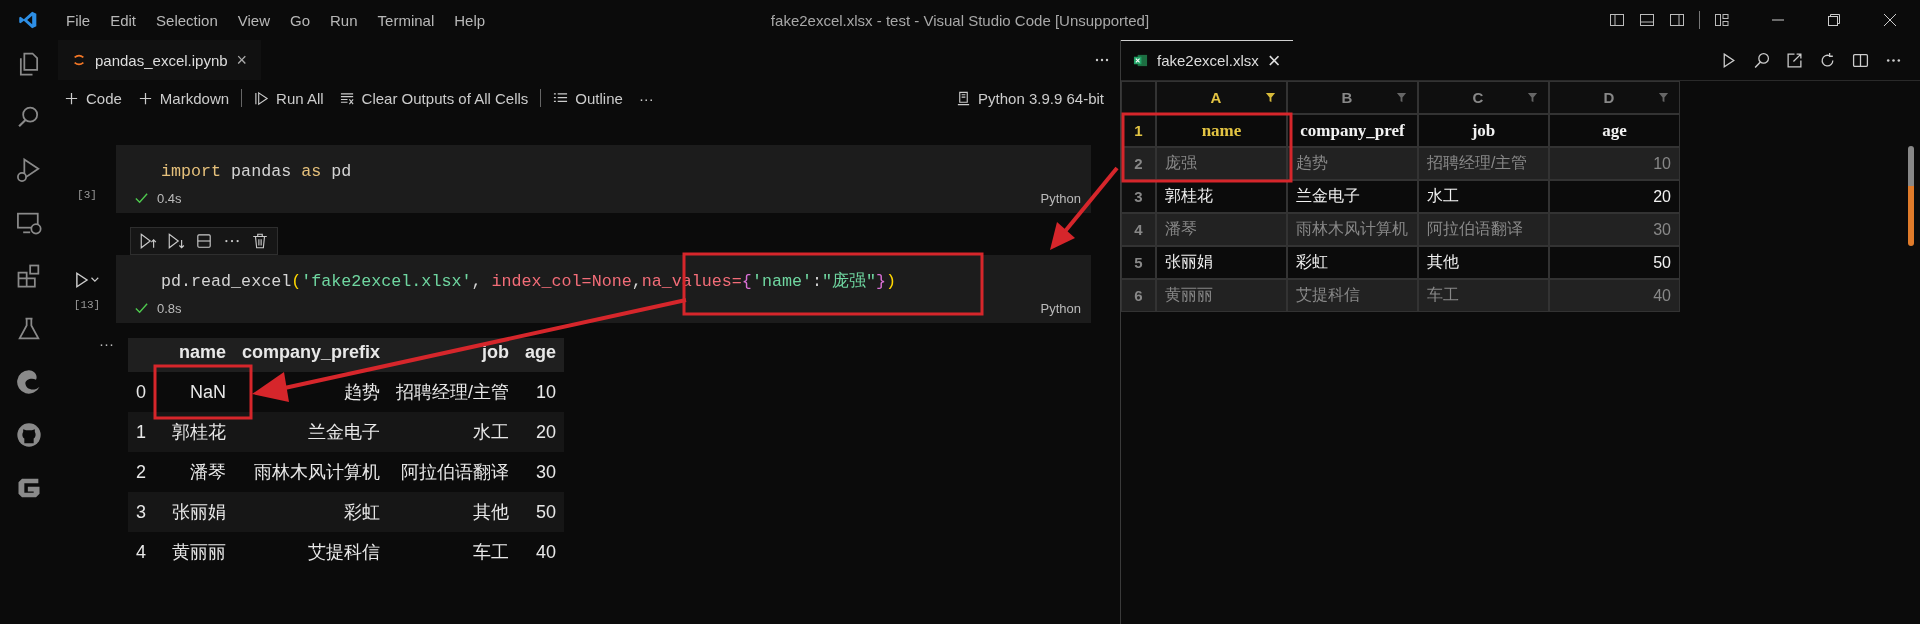 This screenshot has height=624, width=1920. What do you see at coordinates (541, 552) in the screenshot?
I see `table-cell: 40` at bounding box center [541, 552].